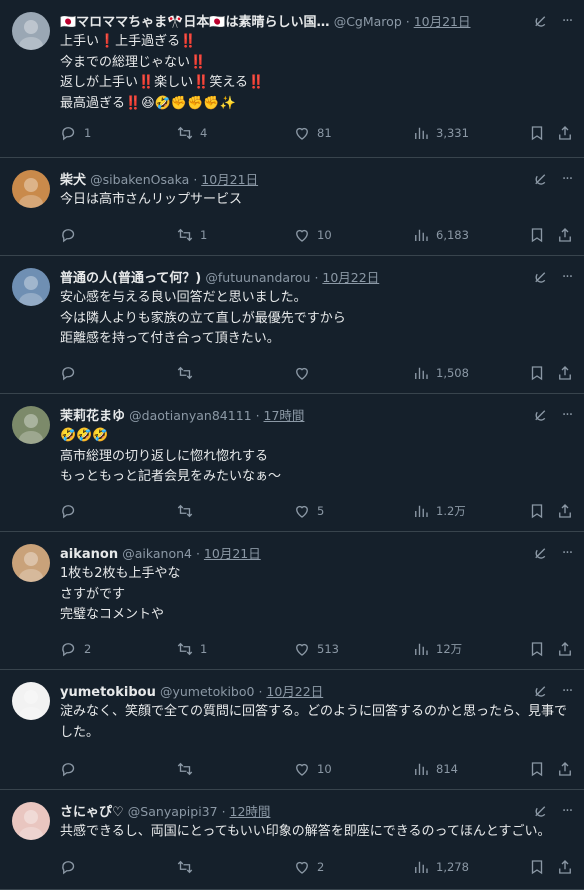  I want to click on like-button: 513, so click(316, 649).